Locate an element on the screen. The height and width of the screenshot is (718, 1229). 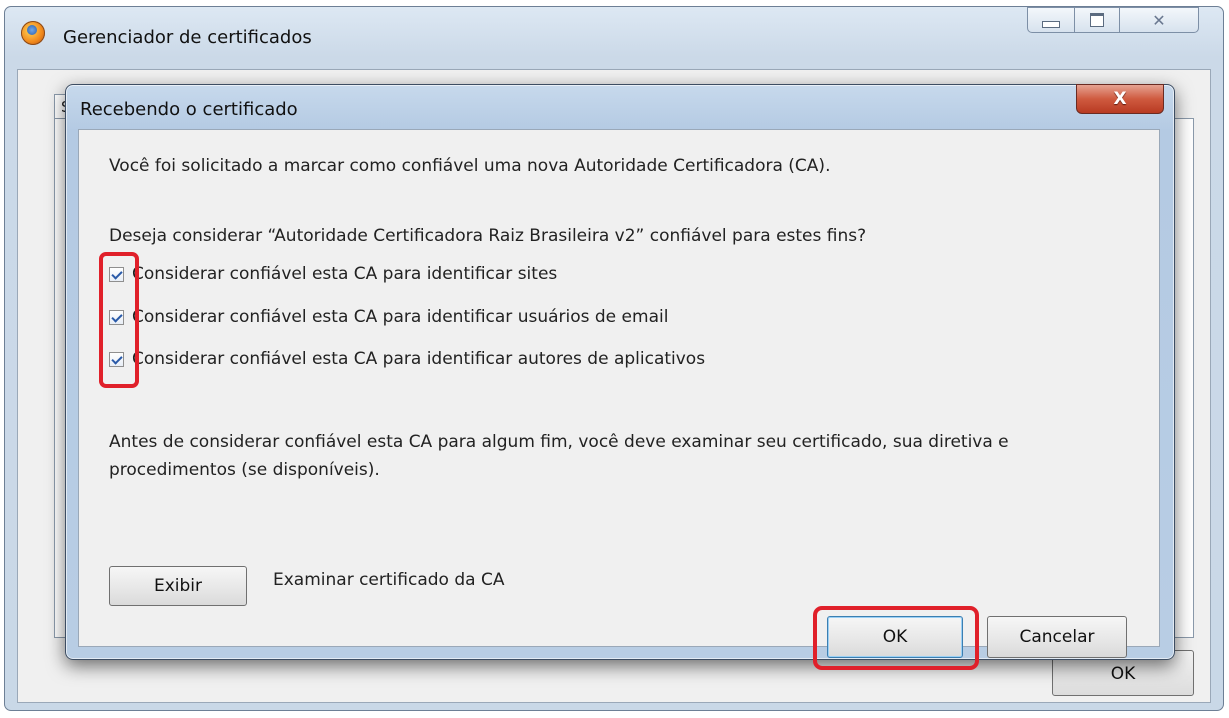
dialog-title: Recebendo o certificado is located at coordinates (189, 109).